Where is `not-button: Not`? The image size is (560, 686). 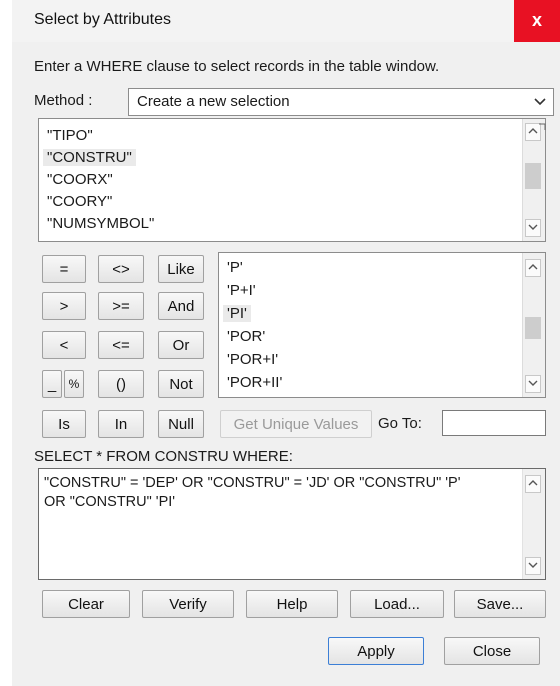
not-button: Not is located at coordinates (181, 384).